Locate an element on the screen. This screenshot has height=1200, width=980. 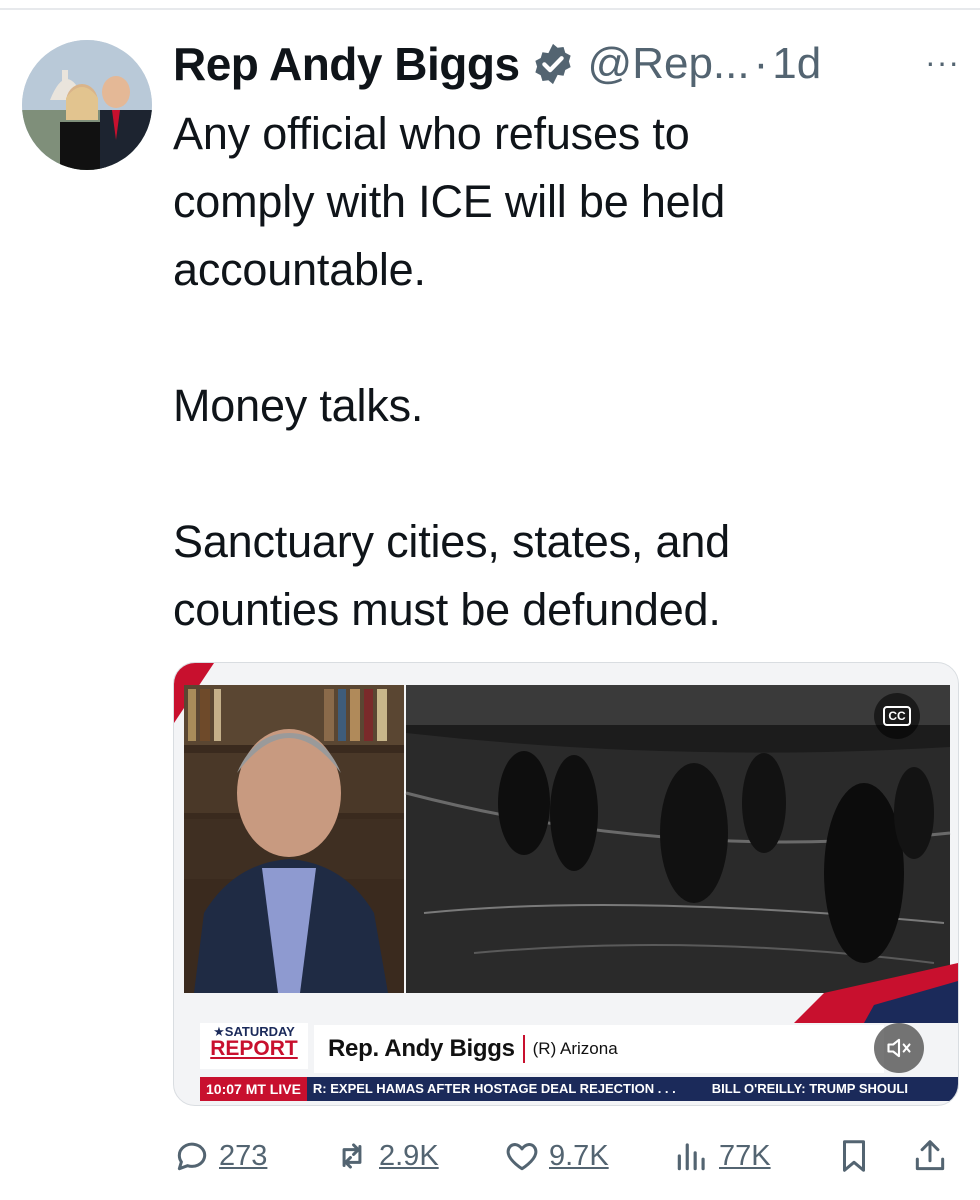
author-name: Rep Andy Biggs is located at coordinates (346, 64).